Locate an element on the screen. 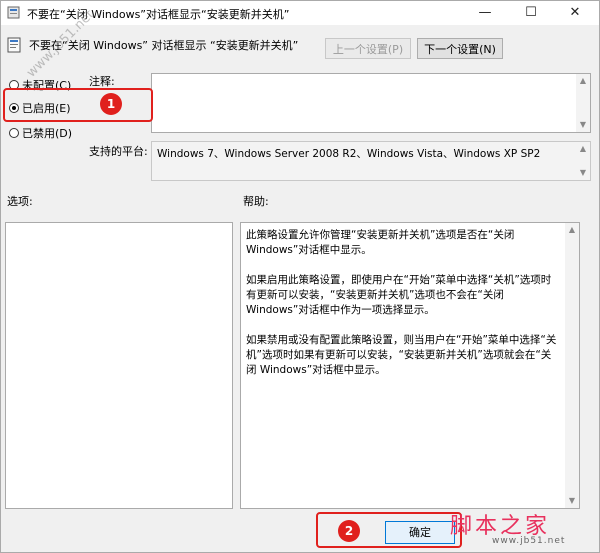 The height and width of the screenshot is (553, 600). close-button: ✕ is located at coordinates (575, 13).